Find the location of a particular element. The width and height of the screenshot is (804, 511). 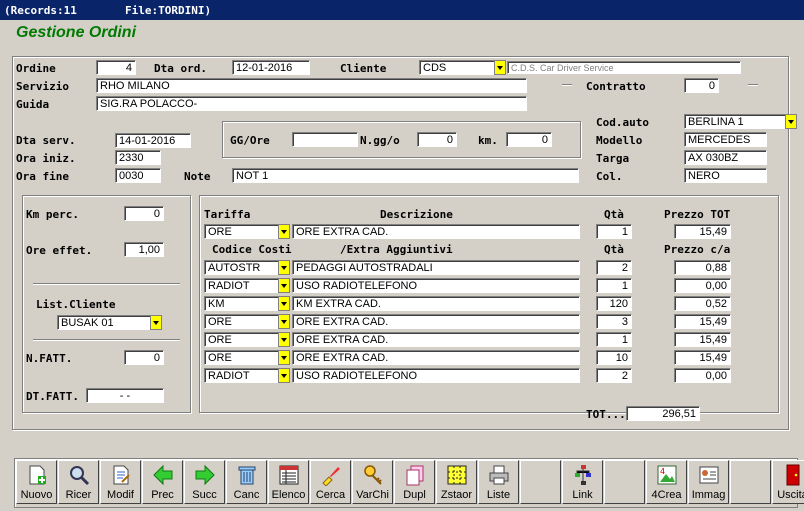

tariffa-prezzo-field: 15,49 is located at coordinates (702, 231).